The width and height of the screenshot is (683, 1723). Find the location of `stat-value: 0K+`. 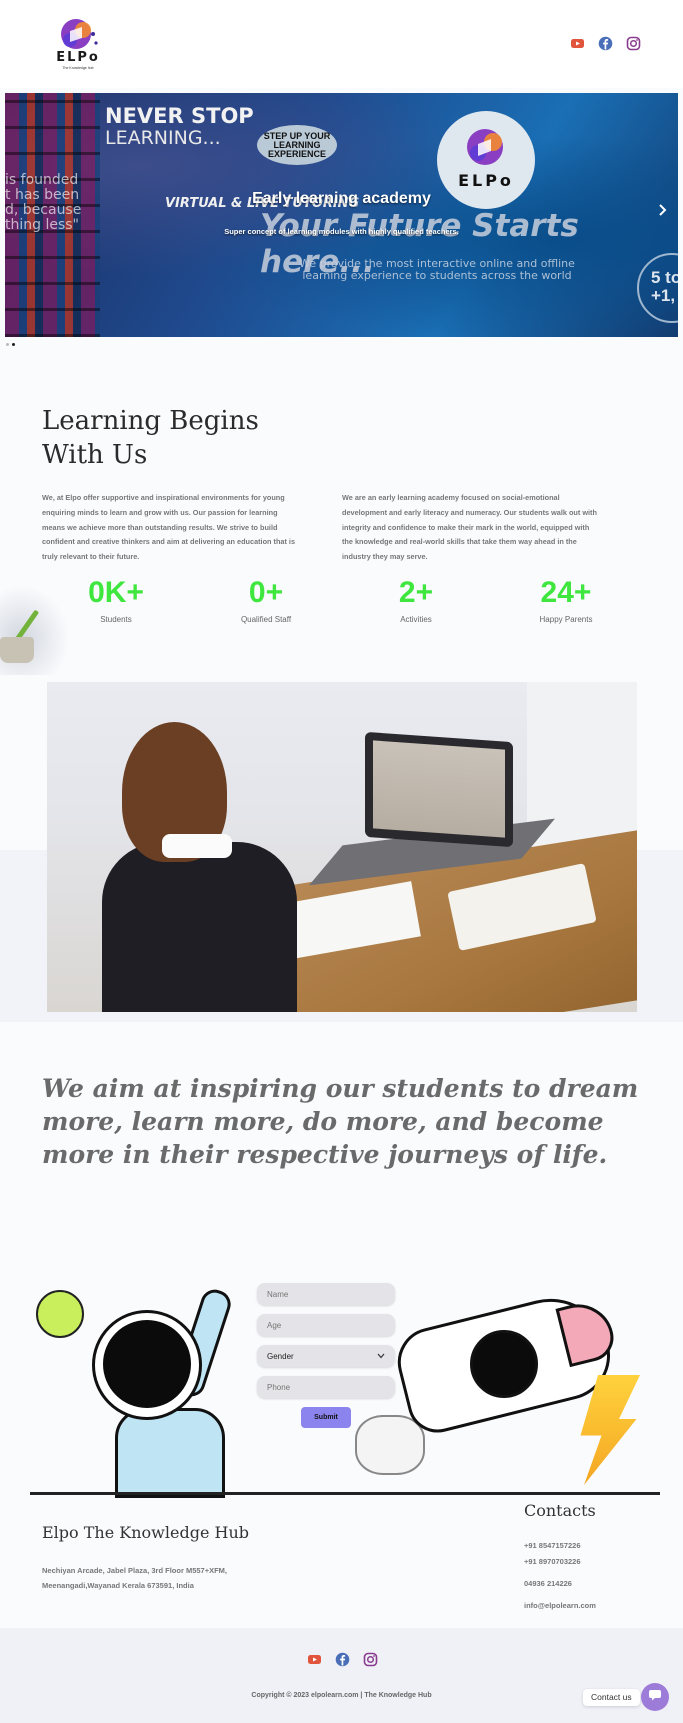

stat-value: 0K+ is located at coordinates (116, 592).